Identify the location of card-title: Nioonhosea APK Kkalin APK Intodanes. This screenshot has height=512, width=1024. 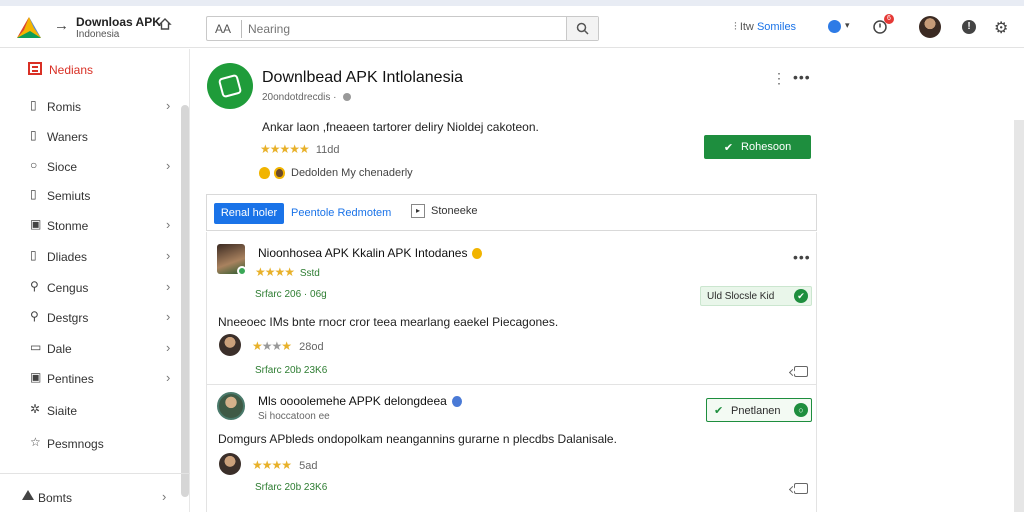
(370, 253).